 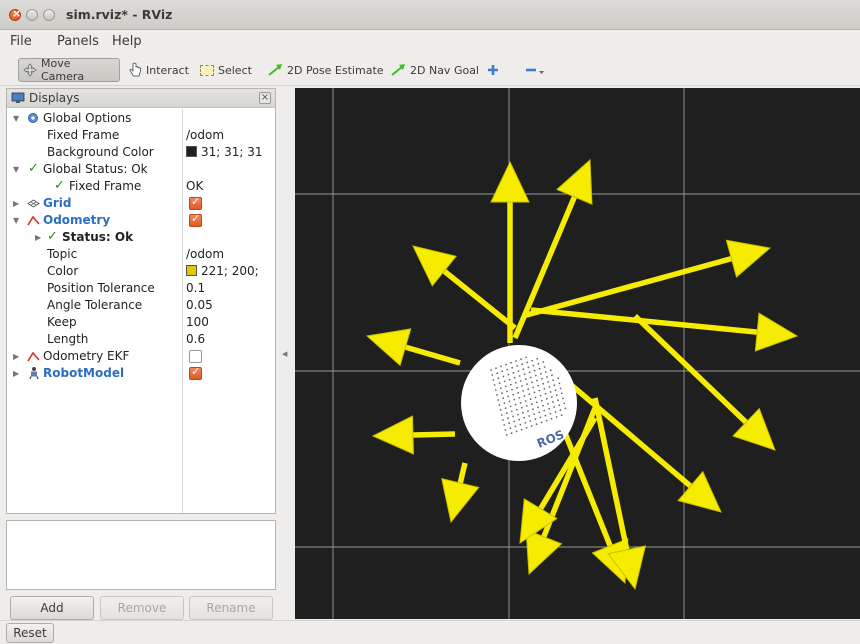 What do you see at coordinates (535, 70) in the screenshot?
I see `remove-tool-button` at bounding box center [535, 70].